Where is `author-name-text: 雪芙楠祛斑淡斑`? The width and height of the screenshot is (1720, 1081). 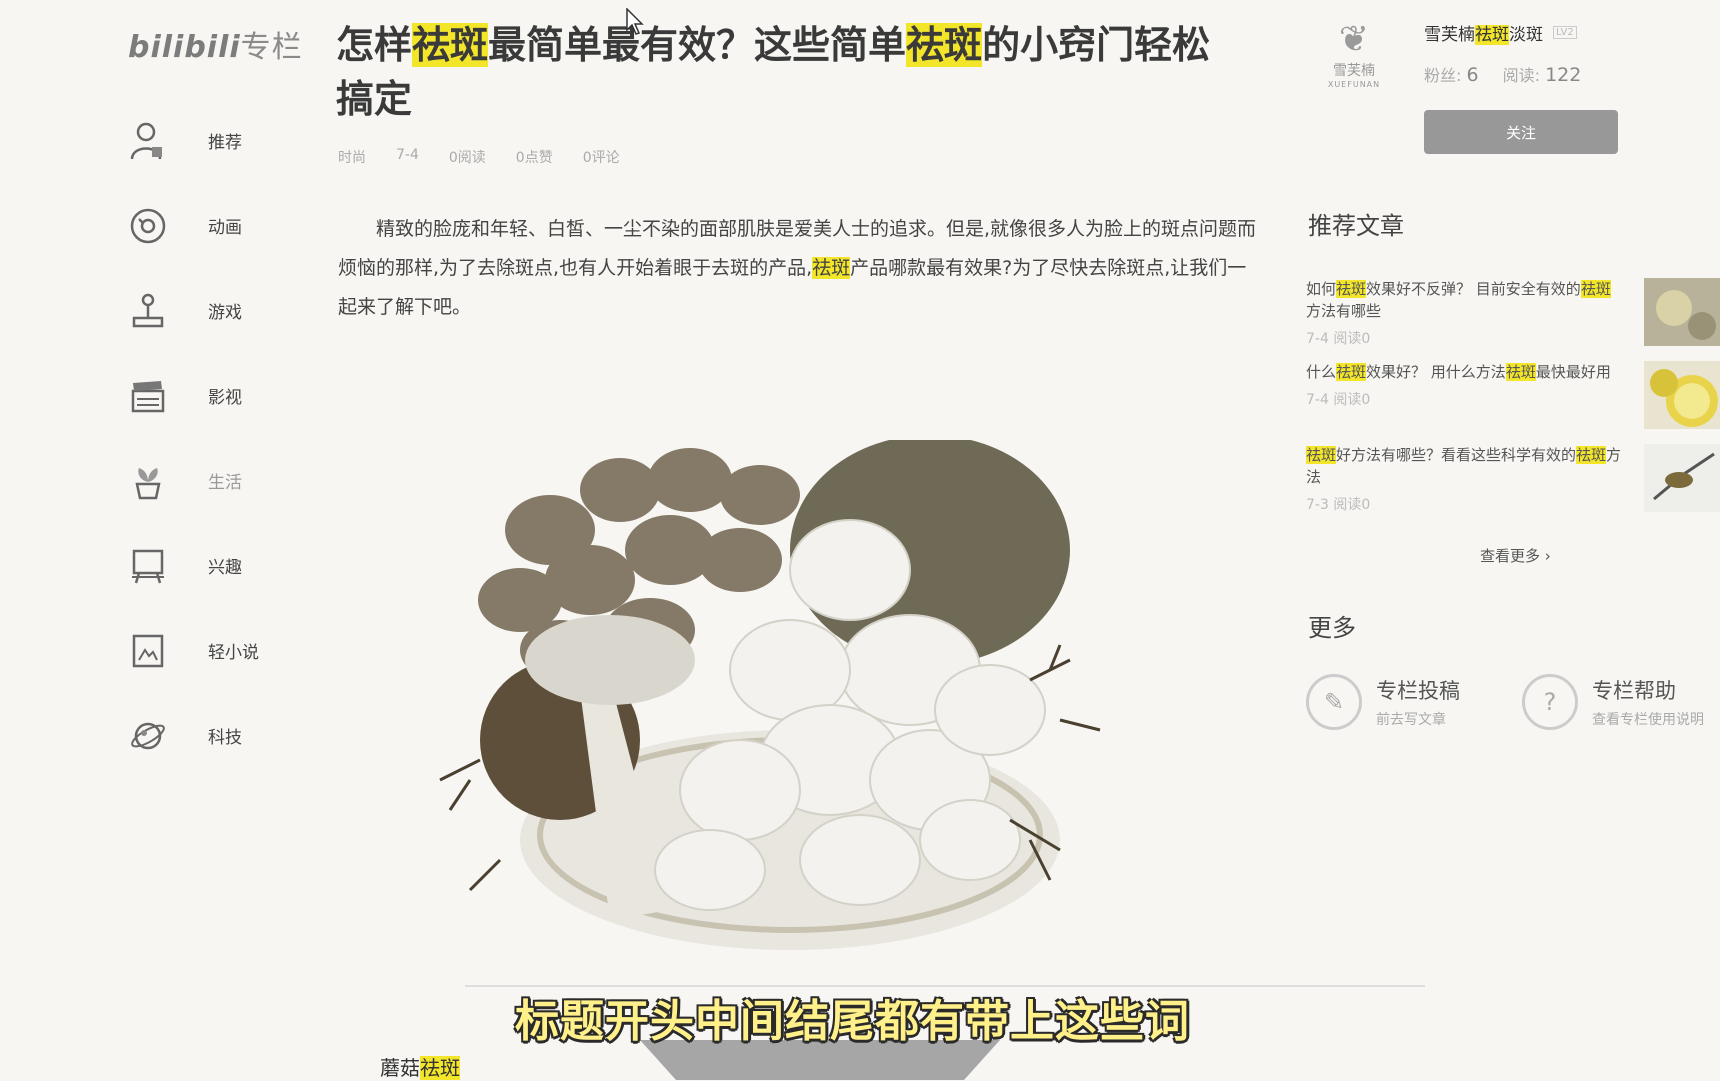
author-name-text: 雪芙楠祛斑淡斑 is located at coordinates (1483, 32).